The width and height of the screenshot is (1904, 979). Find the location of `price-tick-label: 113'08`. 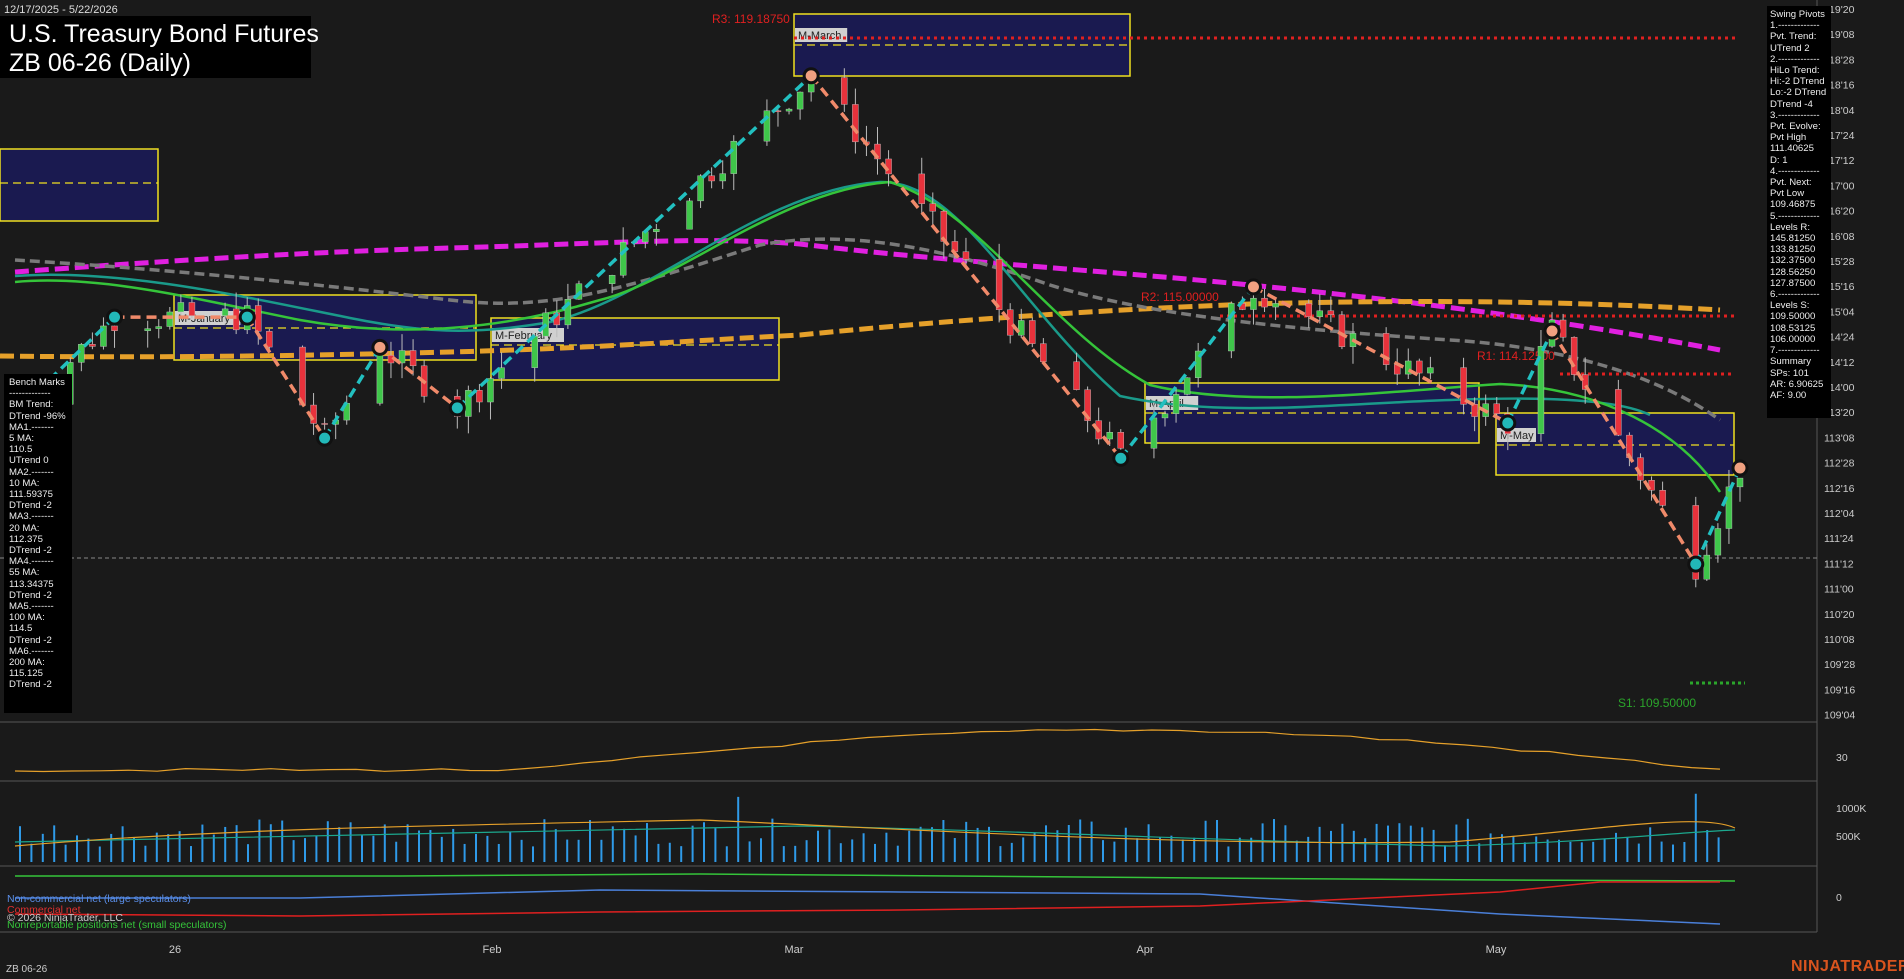

price-tick-label: 113'08 is located at coordinates (1839, 438).